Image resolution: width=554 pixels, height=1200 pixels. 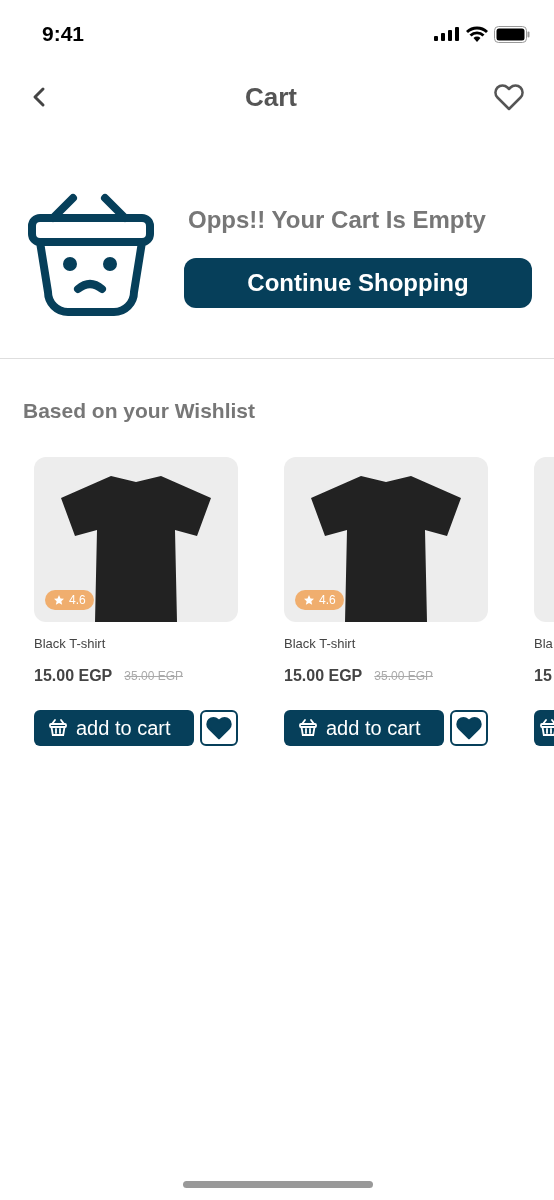 What do you see at coordinates (509, 97) in the screenshot?
I see `heart-icon` at bounding box center [509, 97].